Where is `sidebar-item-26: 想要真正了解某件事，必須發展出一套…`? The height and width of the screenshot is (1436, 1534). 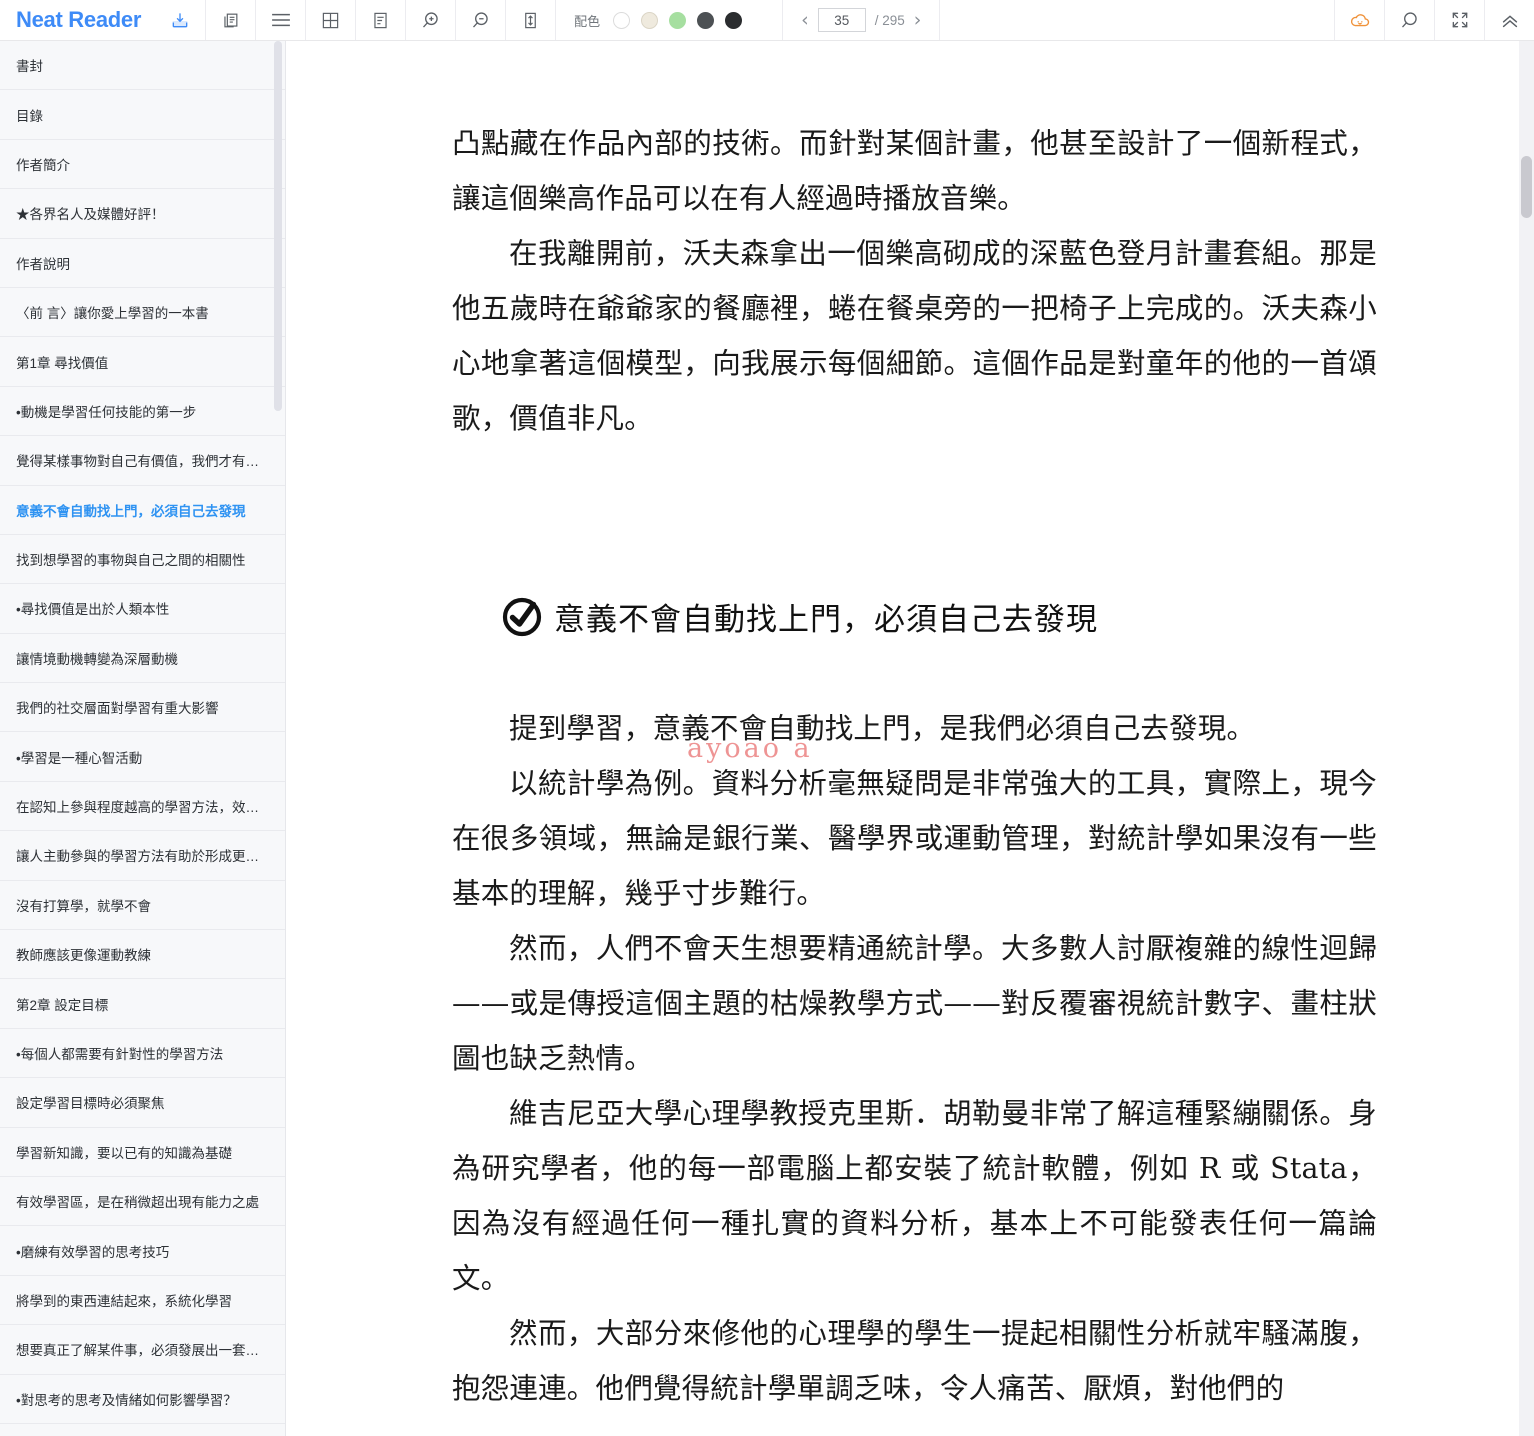
sidebar-item-26: 想要真正了解某件事，必須發展出一套… is located at coordinates (142, 1350).